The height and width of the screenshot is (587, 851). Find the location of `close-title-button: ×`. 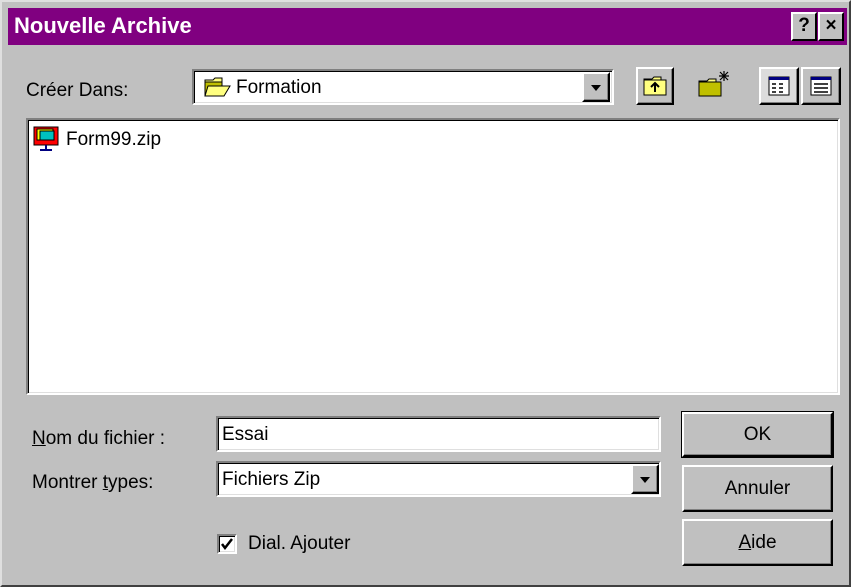

close-title-button: × is located at coordinates (831, 26).